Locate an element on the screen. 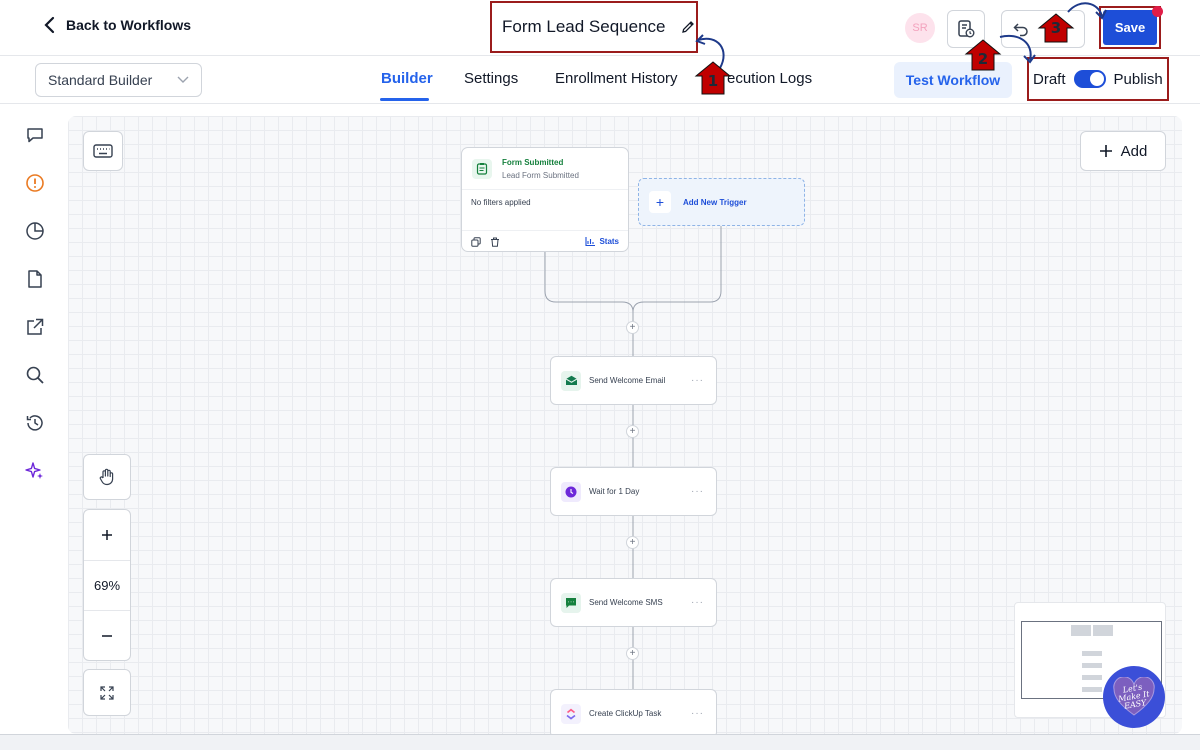 The image size is (1200, 750). annotation-overlay is located at coordinates (900, 48).